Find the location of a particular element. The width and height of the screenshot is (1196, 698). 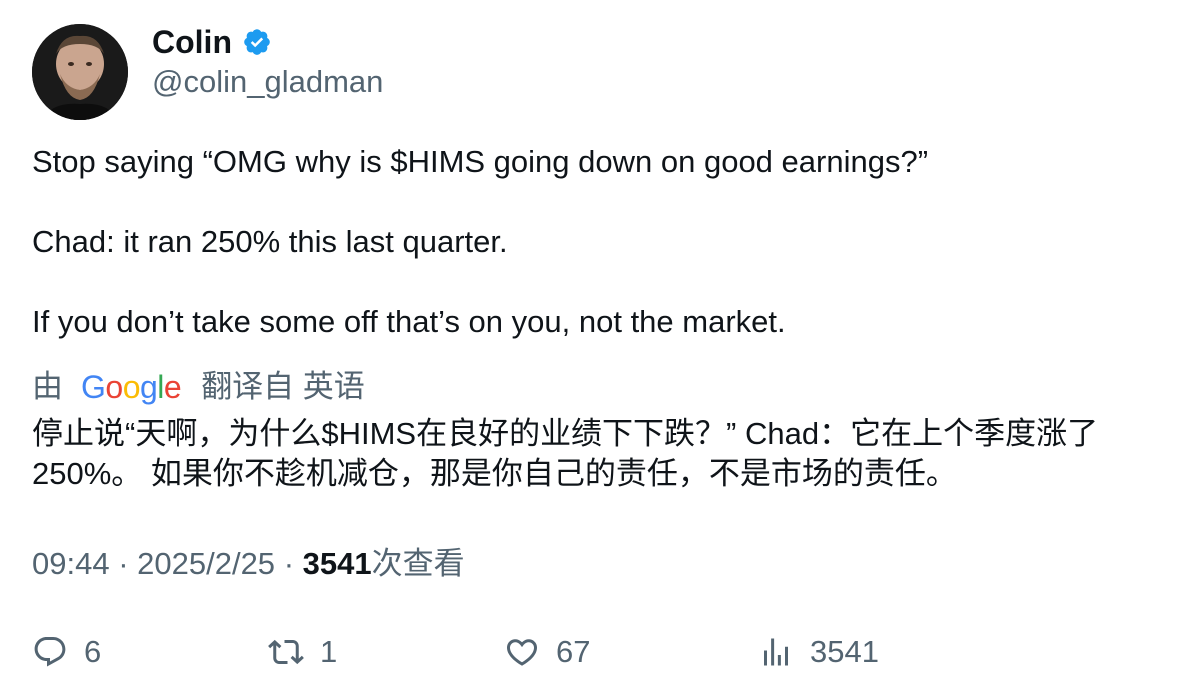

action-bar: 6 1 67 3541 is located at coordinates (598, 653).